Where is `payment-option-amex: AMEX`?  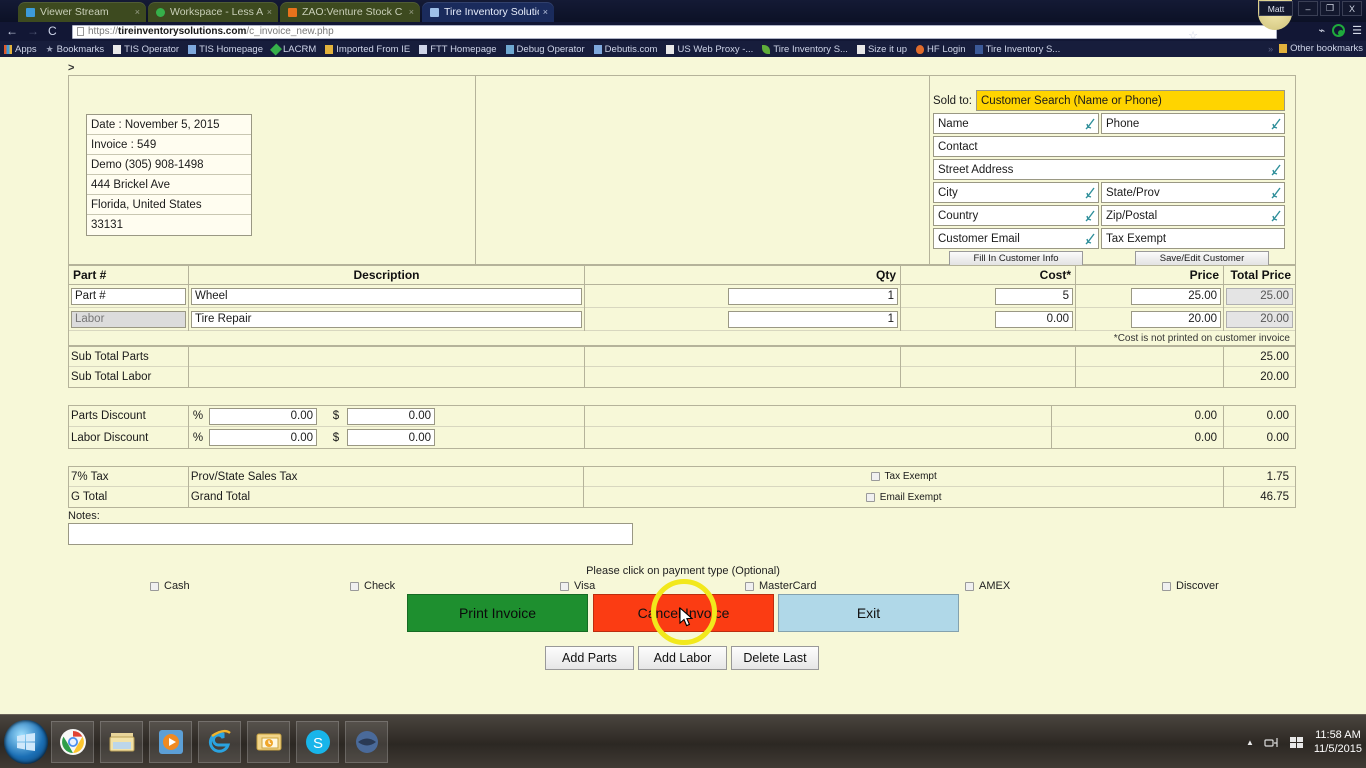
payment-option-amex: AMEX is located at coordinates (987, 586).